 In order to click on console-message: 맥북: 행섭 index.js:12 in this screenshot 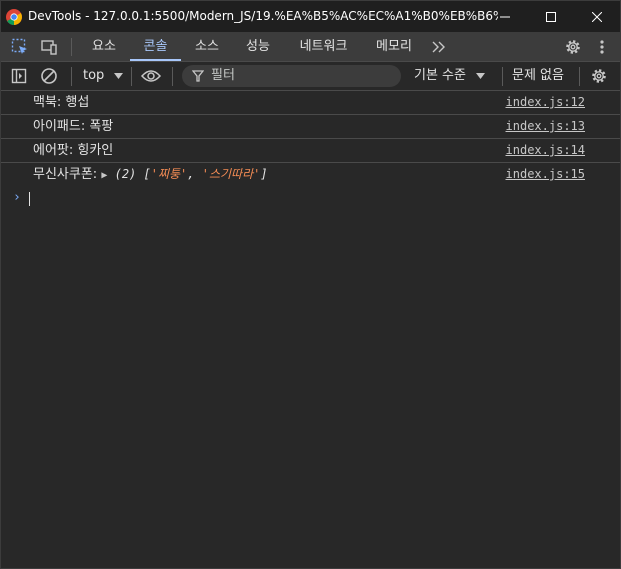, I will do `click(310, 103)`.